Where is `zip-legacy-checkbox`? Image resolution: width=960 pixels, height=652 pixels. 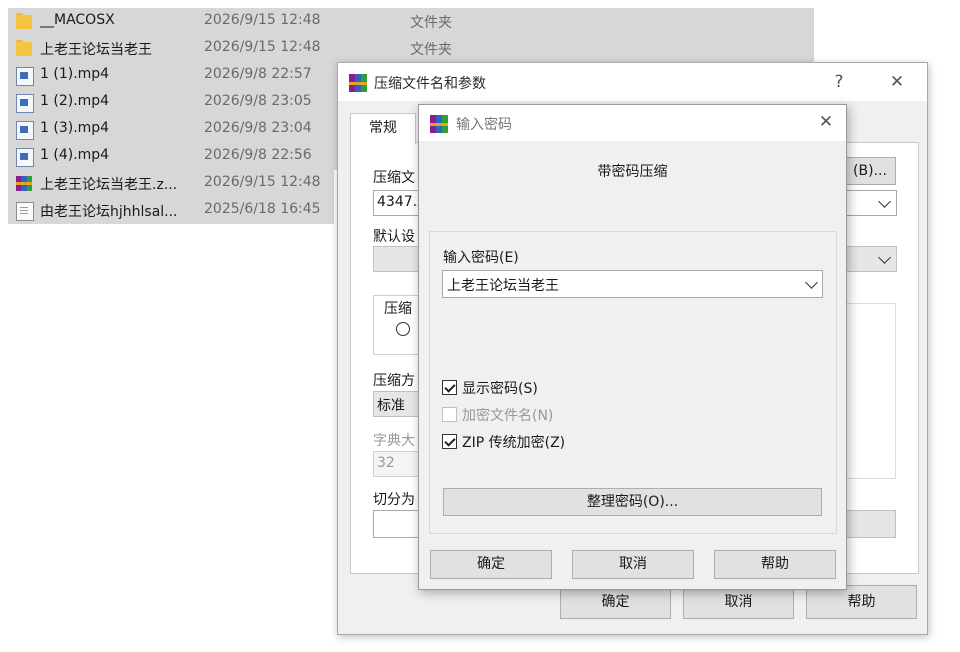
zip-legacy-checkbox is located at coordinates (449, 441).